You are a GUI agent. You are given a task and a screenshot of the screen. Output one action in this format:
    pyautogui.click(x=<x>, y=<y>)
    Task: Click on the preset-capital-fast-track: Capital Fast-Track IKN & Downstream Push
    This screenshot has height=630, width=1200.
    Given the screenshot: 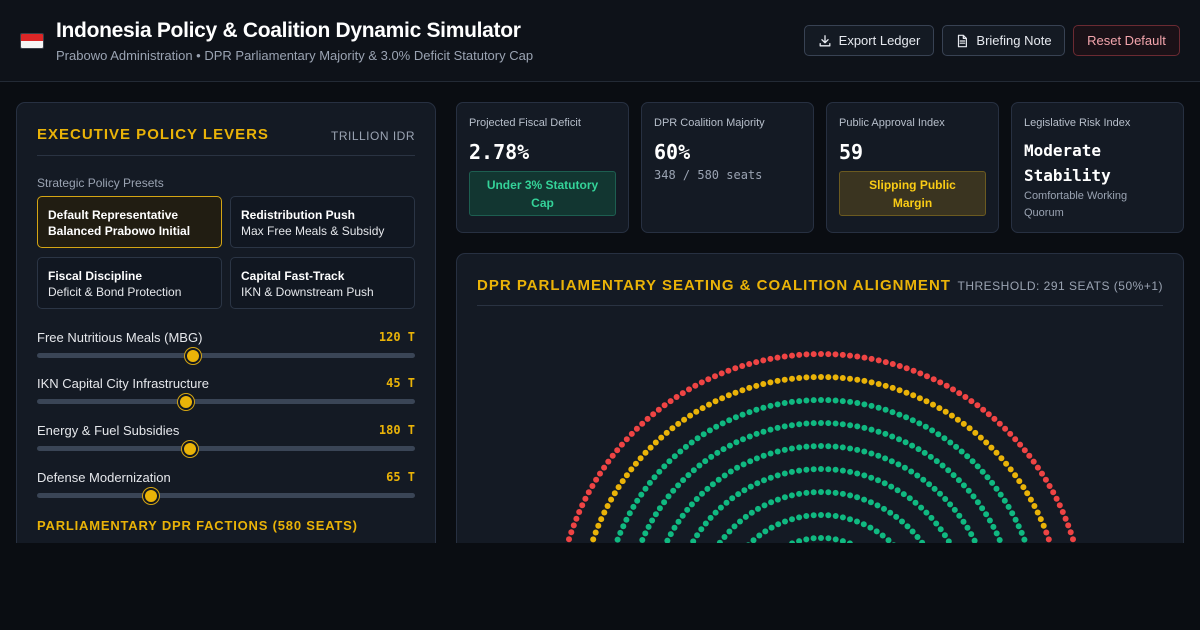 What is the action you would take?
    pyautogui.click(x=322, y=283)
    